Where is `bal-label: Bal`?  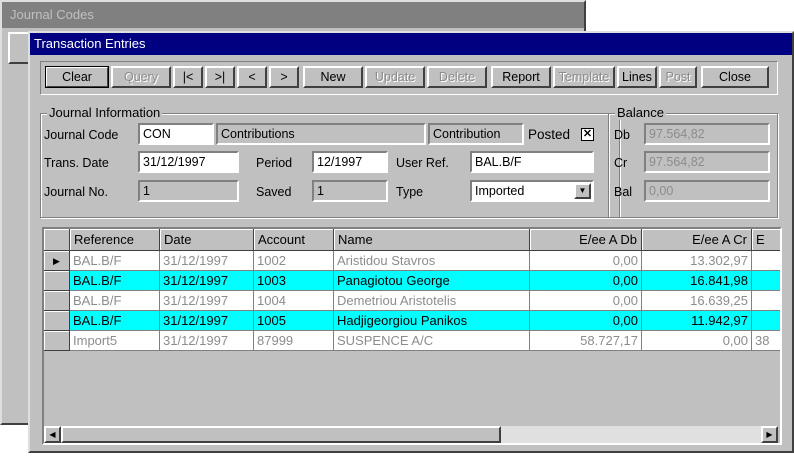 bal-label: Bal is located at coordinates (623, 192).